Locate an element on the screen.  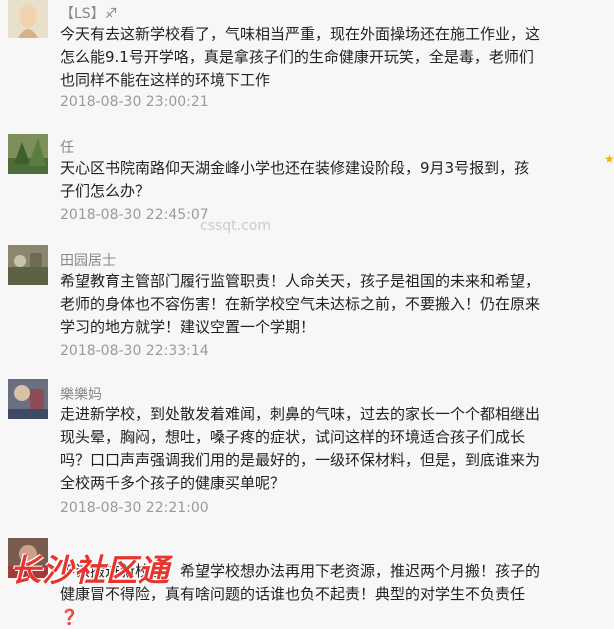
comment-author: 【LS】♐ is located at coordinates (88, 13).